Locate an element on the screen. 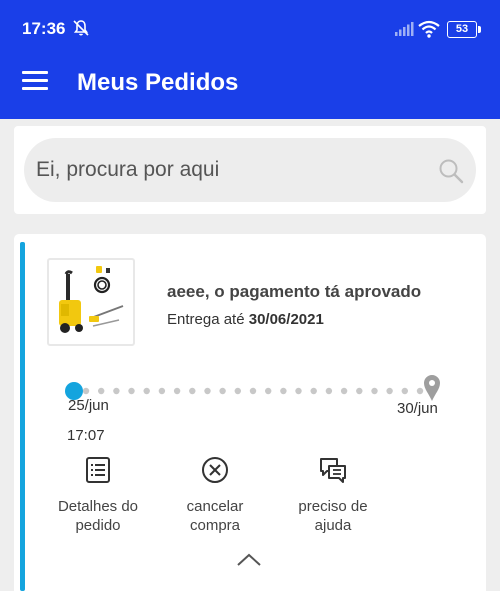  battery-icon: 53 is located at coordinates (464, 29).